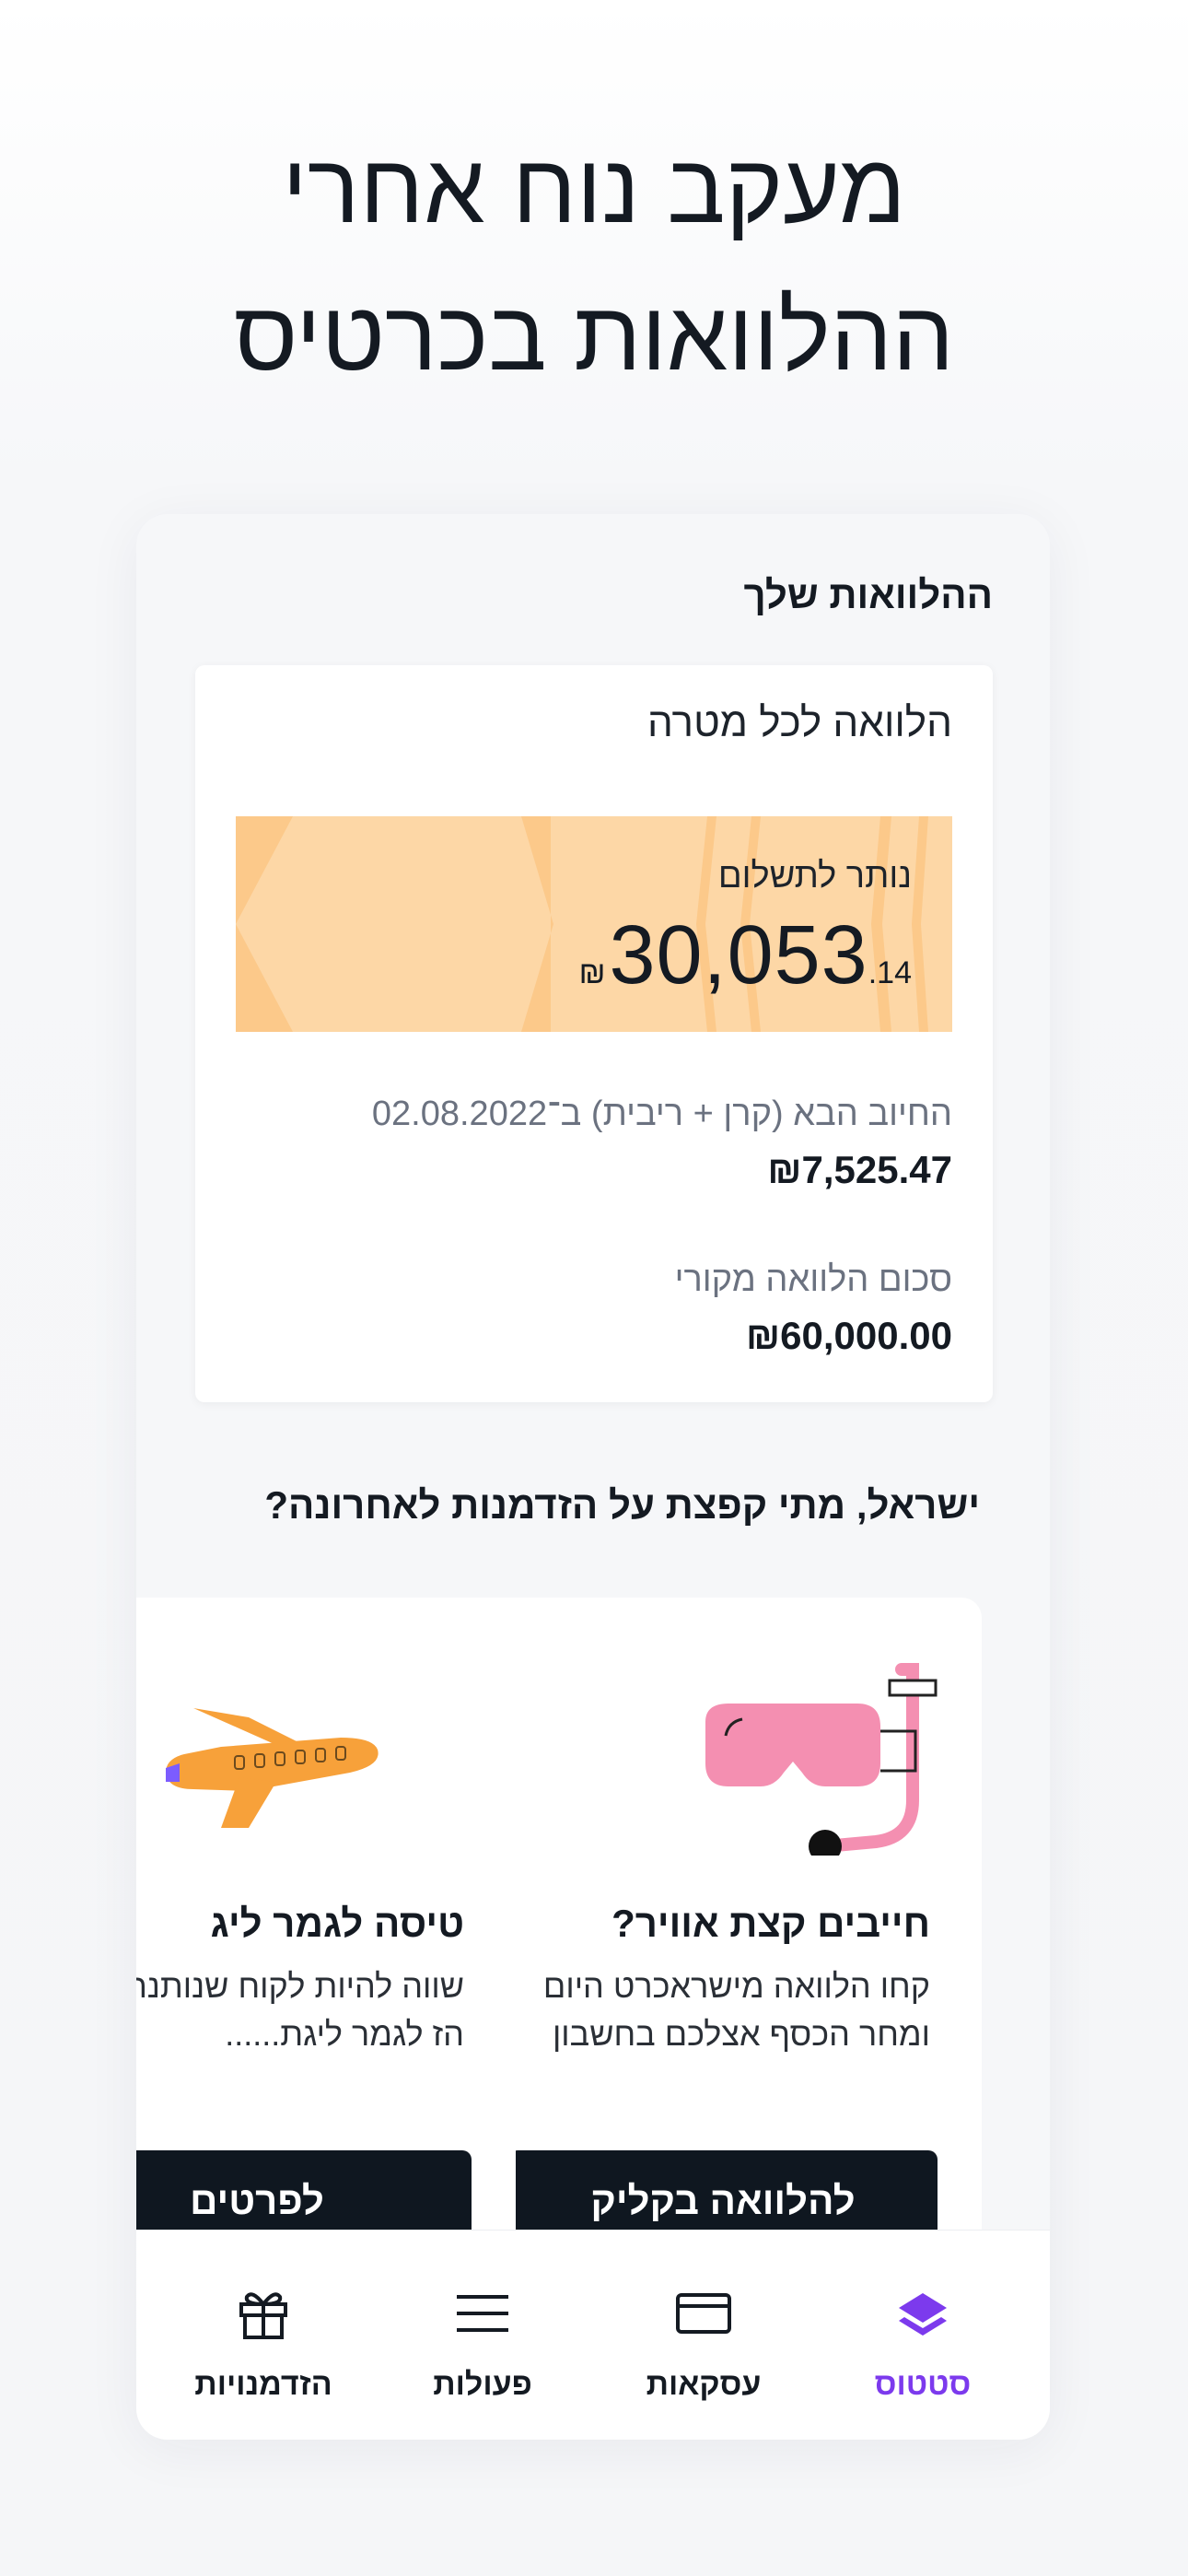  I want to click on card-icon, so click(703, 2313).